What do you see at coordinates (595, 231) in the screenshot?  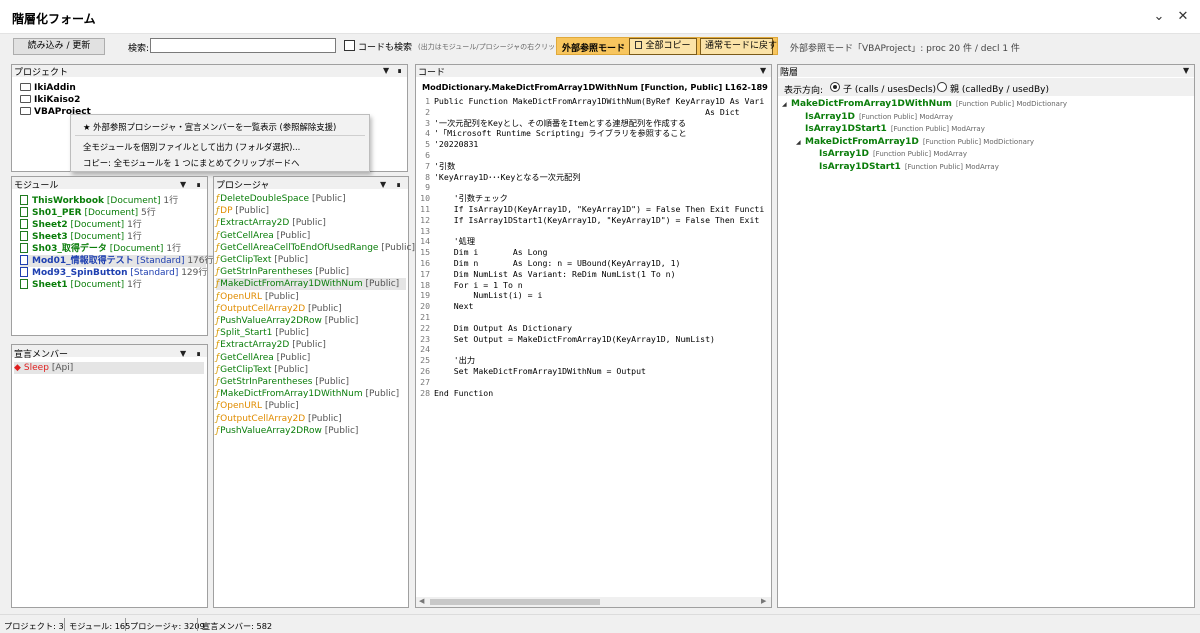 I see `code-line: 13` at bounding box center [595, 231].